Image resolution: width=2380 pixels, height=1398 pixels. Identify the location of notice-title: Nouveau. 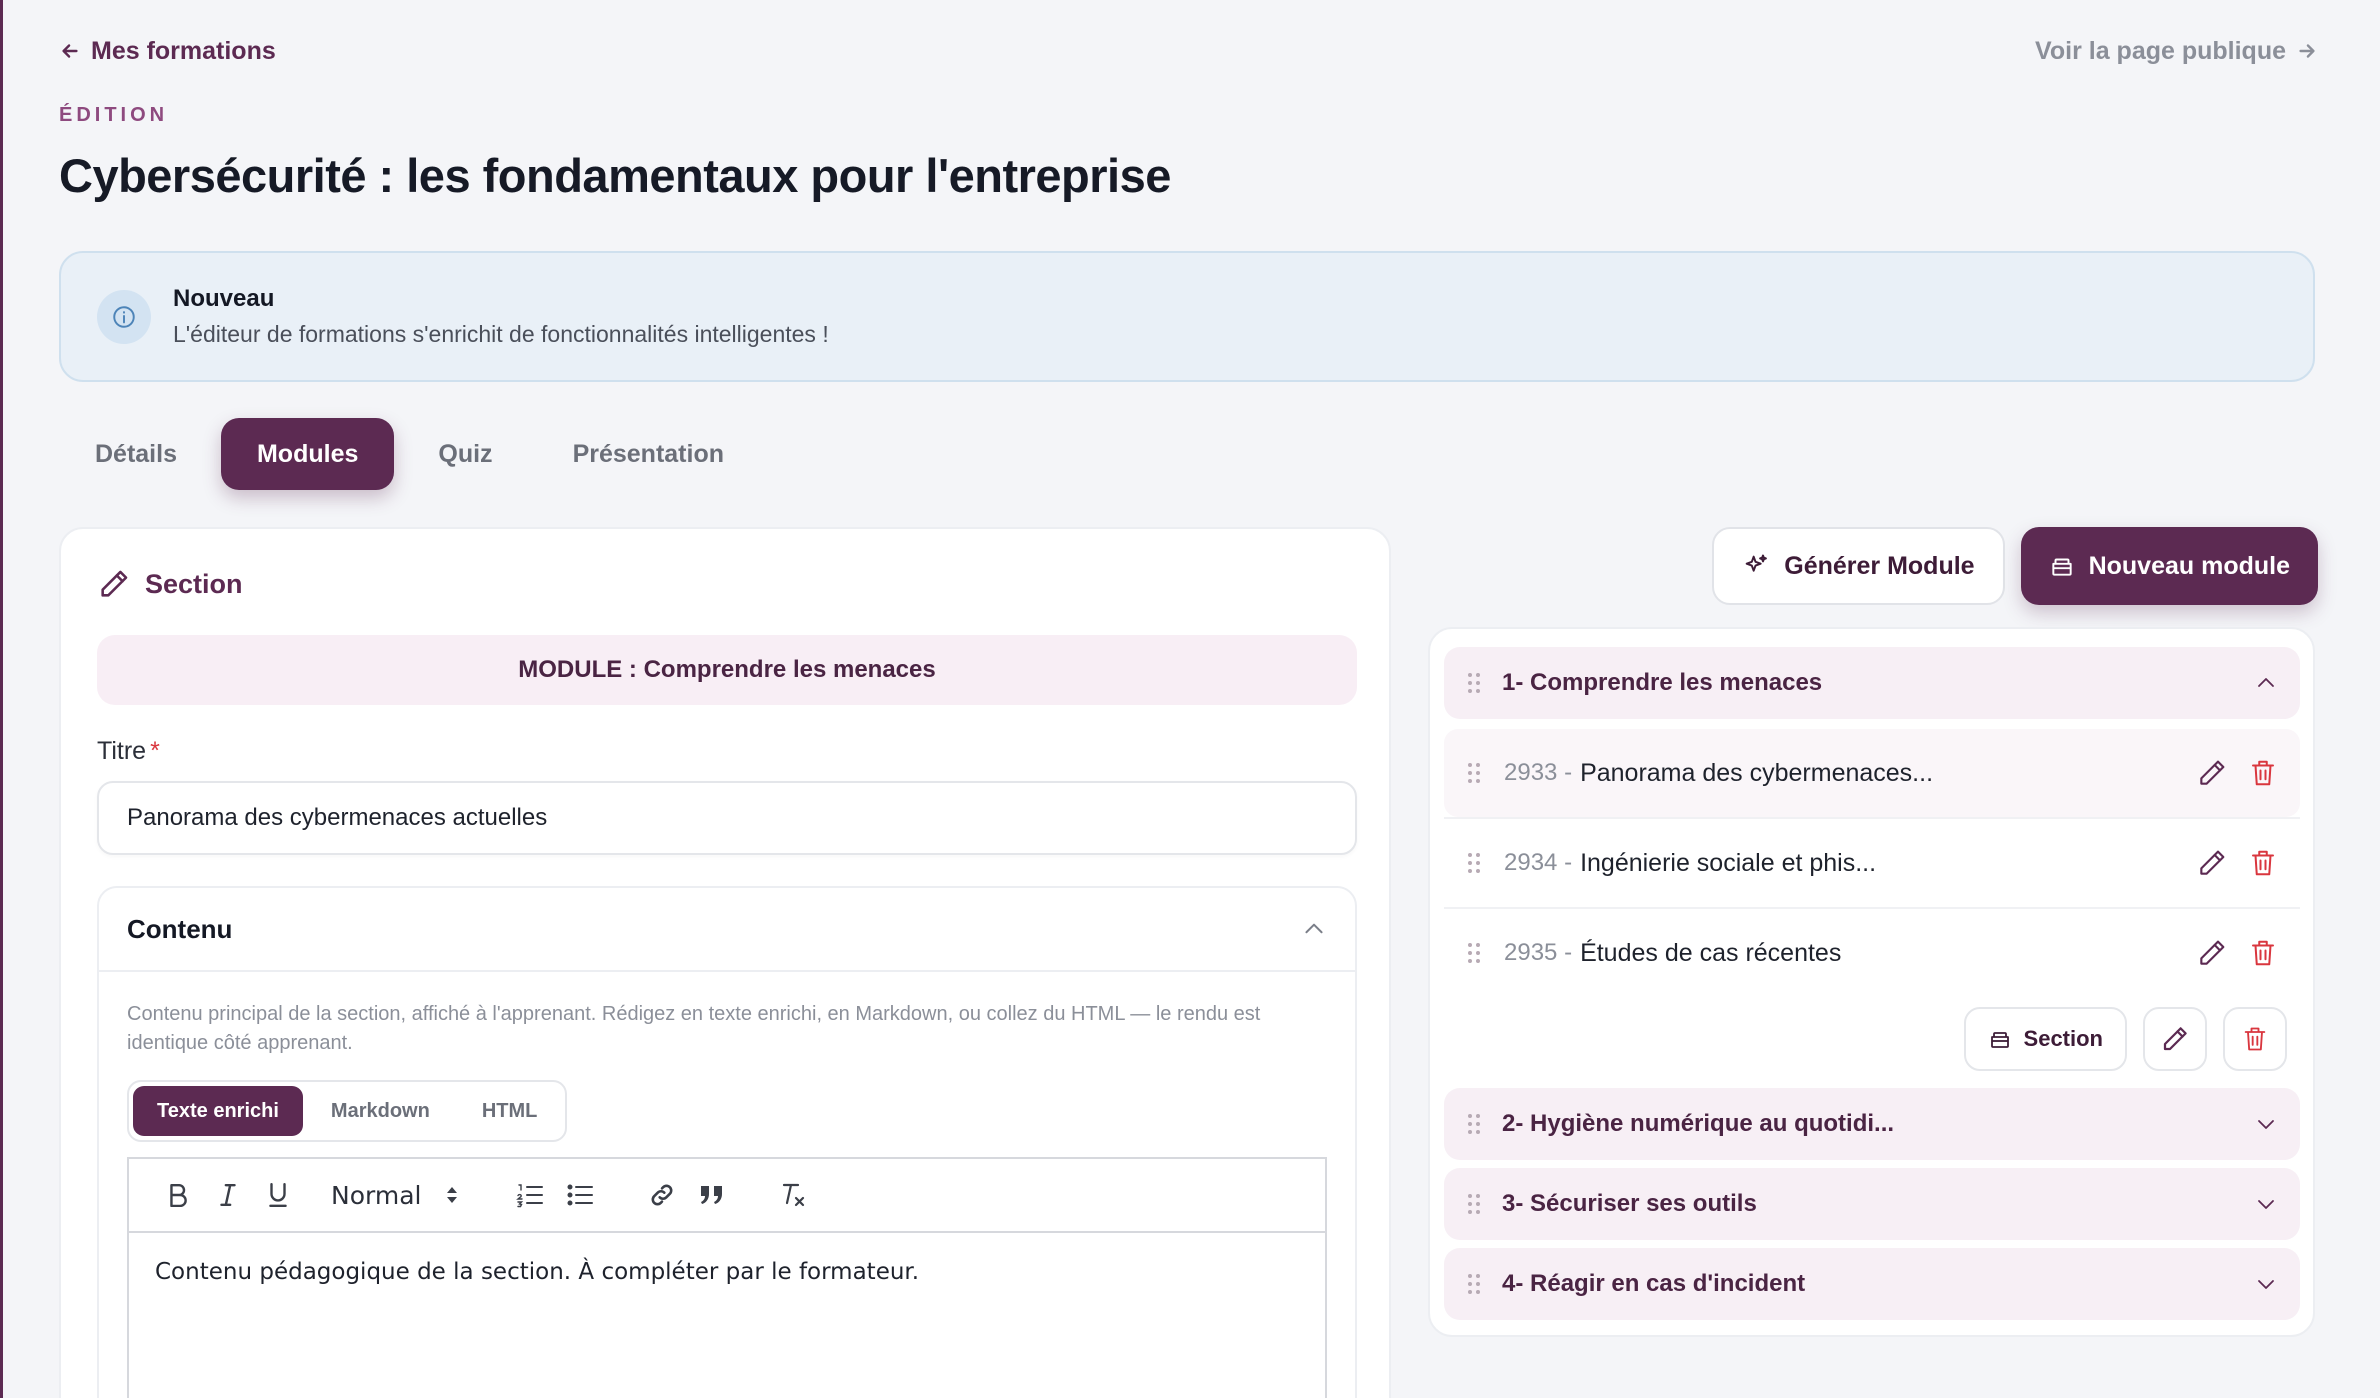
(224, 298).